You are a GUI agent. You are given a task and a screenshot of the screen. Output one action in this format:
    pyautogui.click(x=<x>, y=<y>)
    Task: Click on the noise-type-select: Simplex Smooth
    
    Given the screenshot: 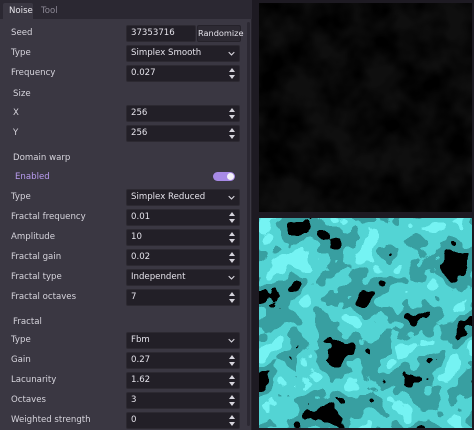 What is the action you would take?
    pyautogui.click(x=183, y=53)
    